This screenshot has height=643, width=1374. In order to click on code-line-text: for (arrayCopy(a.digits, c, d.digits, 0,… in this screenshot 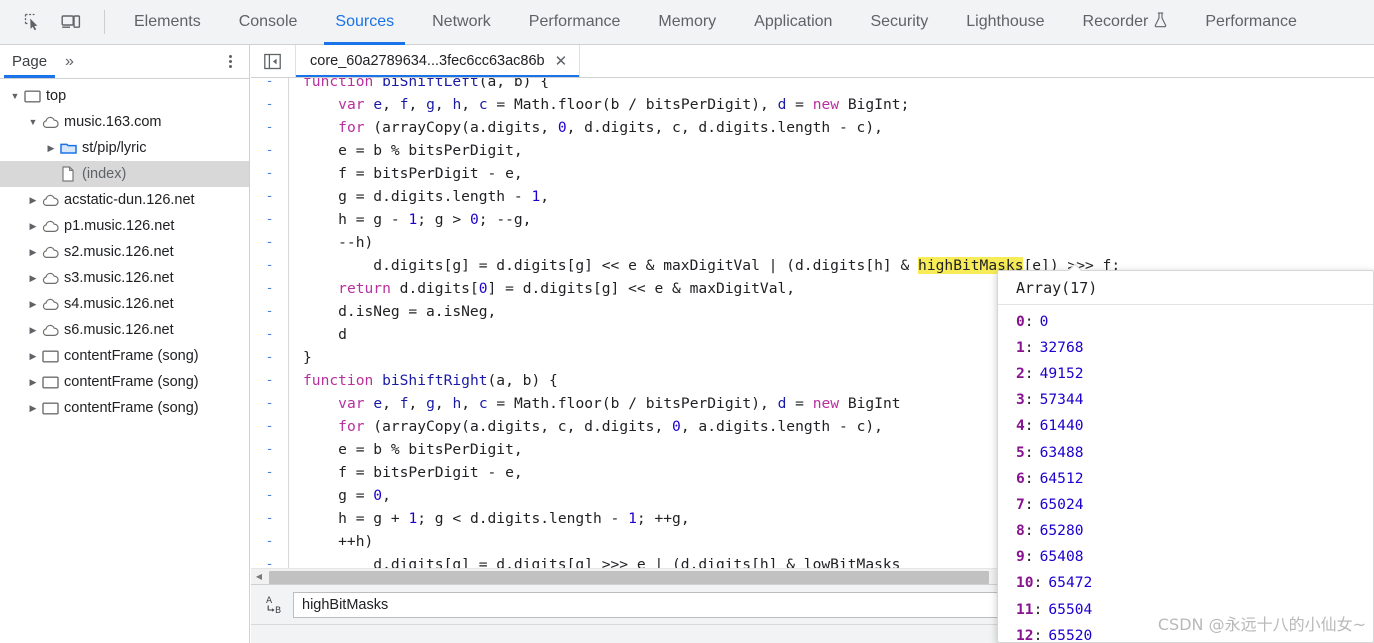, I will do `click(586, 426)`.